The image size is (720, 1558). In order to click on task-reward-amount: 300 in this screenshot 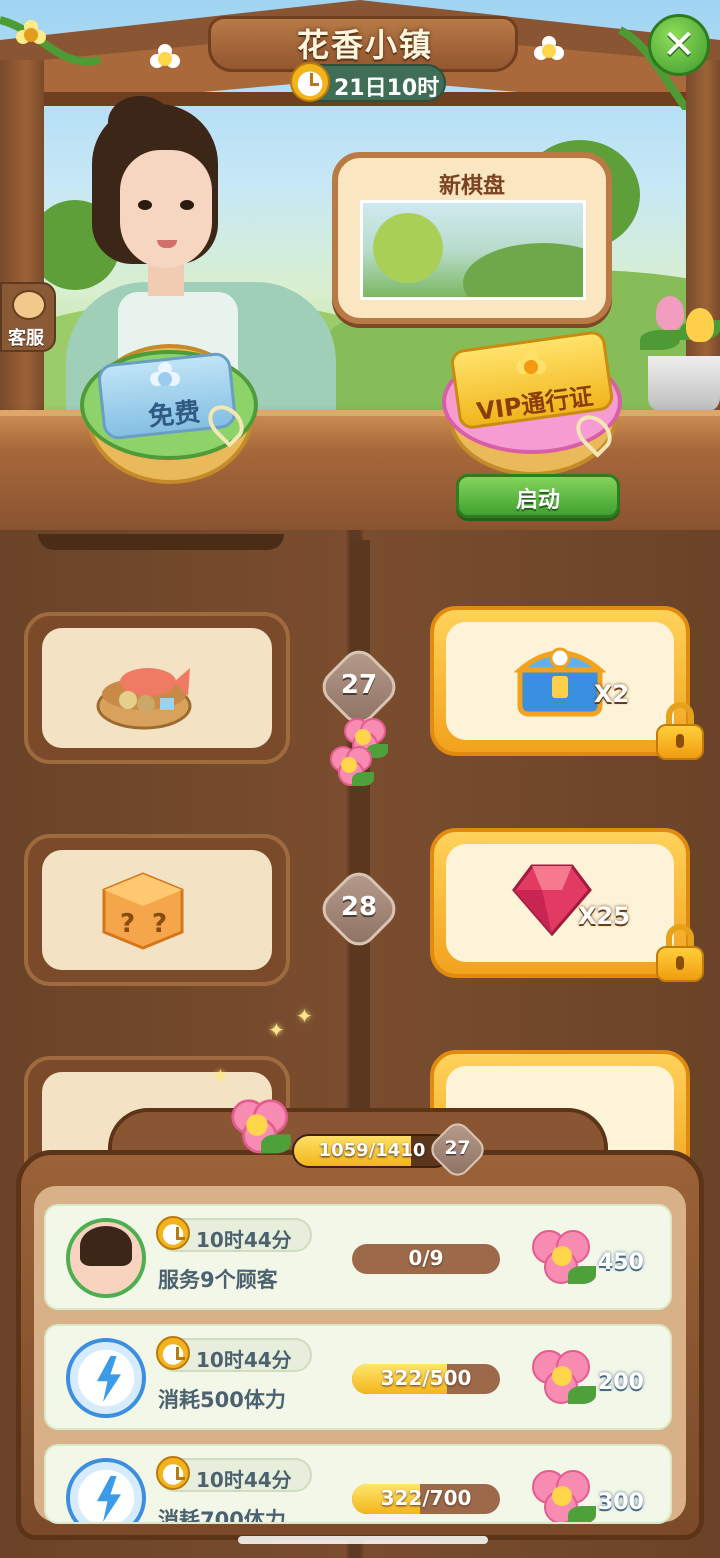, I will do `click(621, 1502)`.